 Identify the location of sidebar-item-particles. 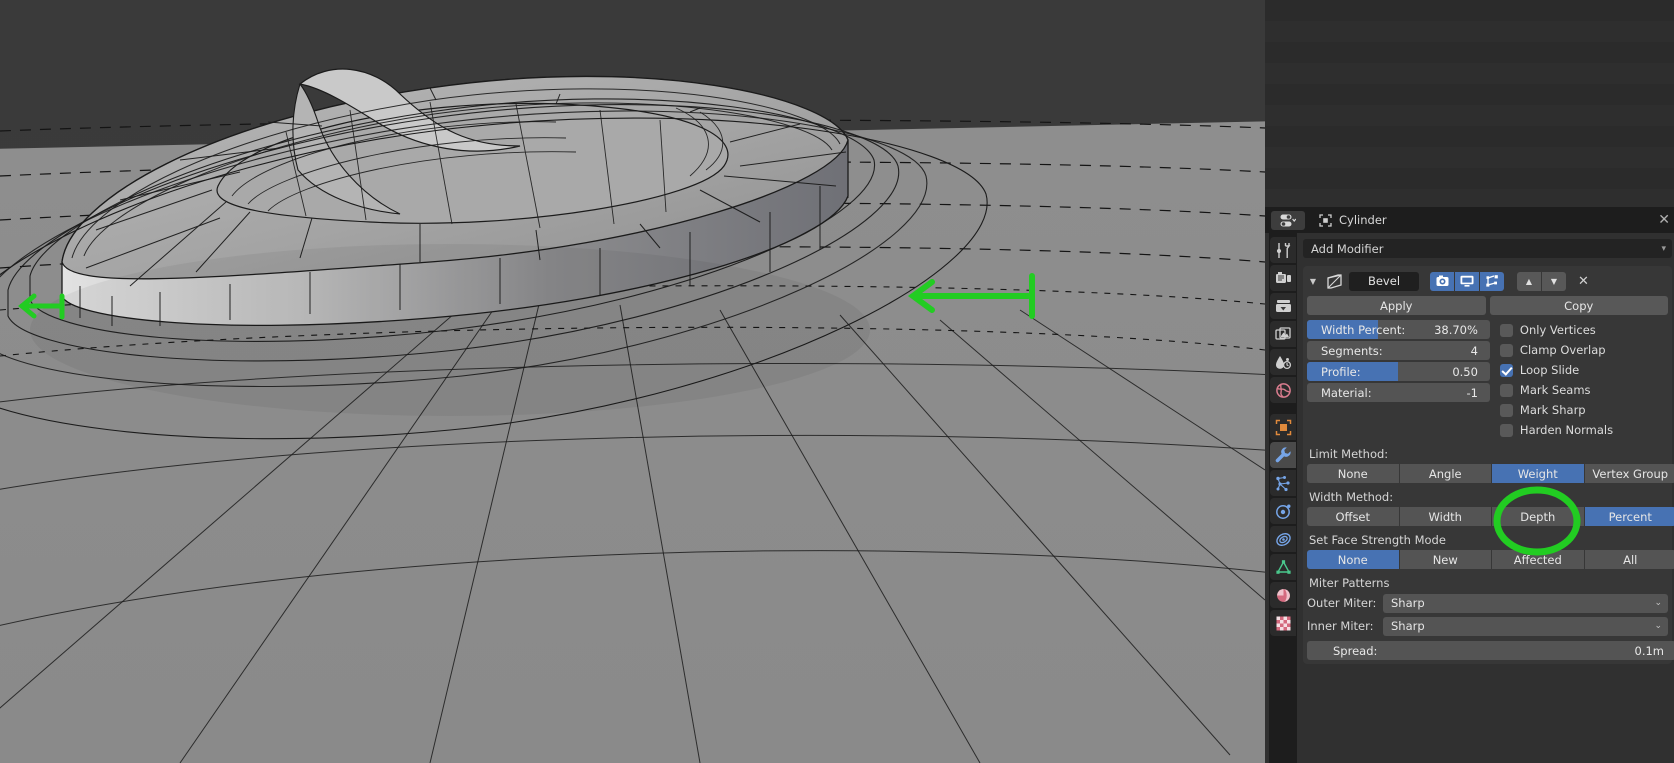
(1283, 483).